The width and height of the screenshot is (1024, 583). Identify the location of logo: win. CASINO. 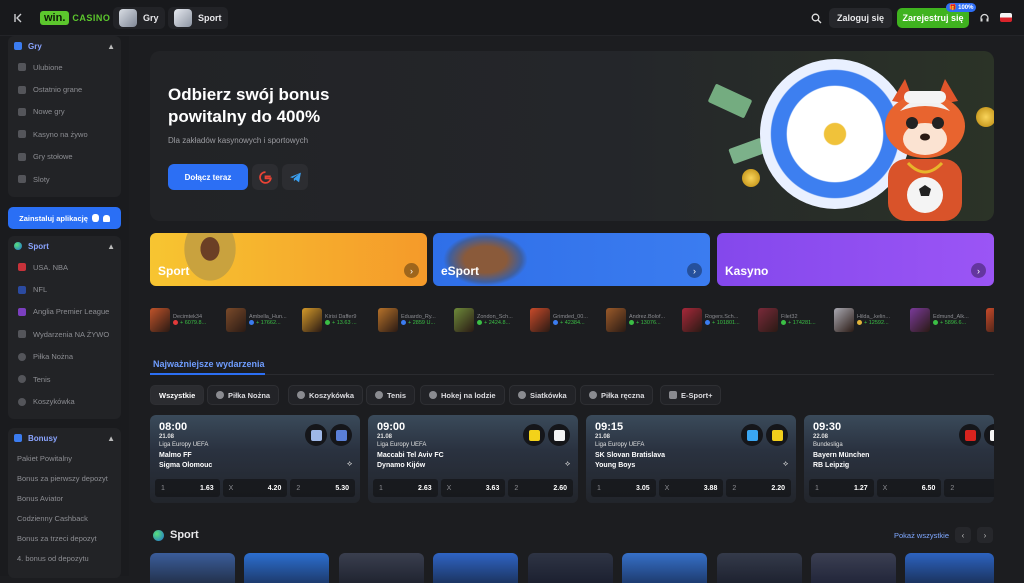
(75, 18).